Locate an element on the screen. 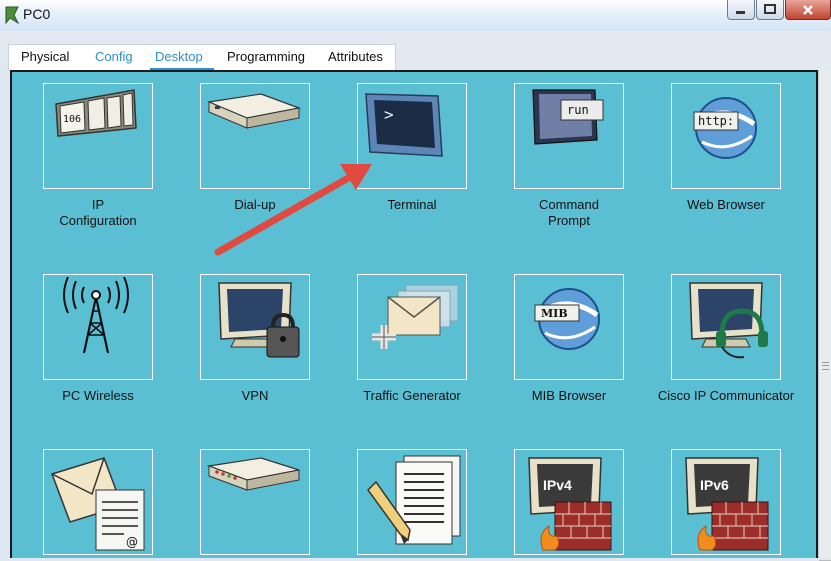 Image resolution: width=831 pixels, height=561 pixels. close-button is located at coordinates (808, 10).